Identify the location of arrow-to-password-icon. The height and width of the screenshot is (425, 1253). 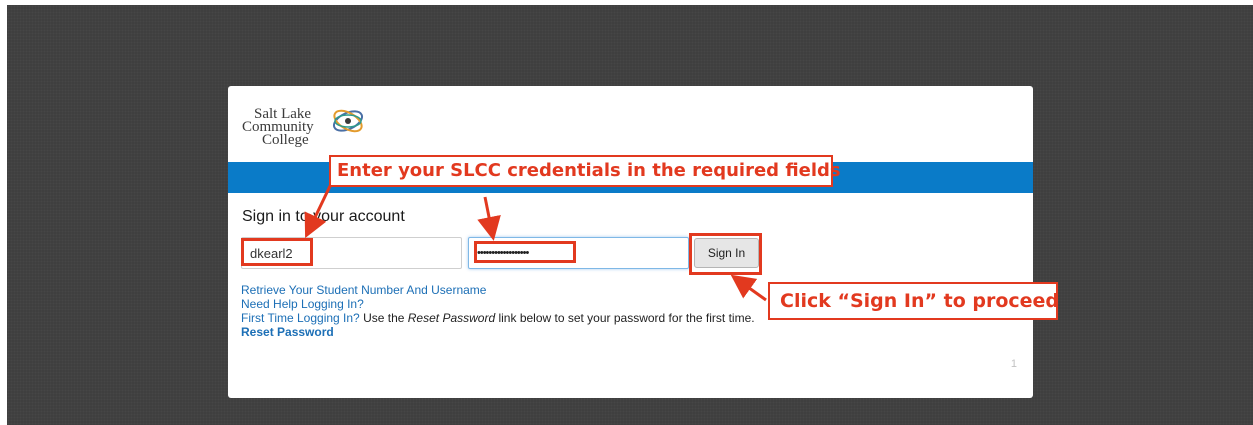
(489, 218).